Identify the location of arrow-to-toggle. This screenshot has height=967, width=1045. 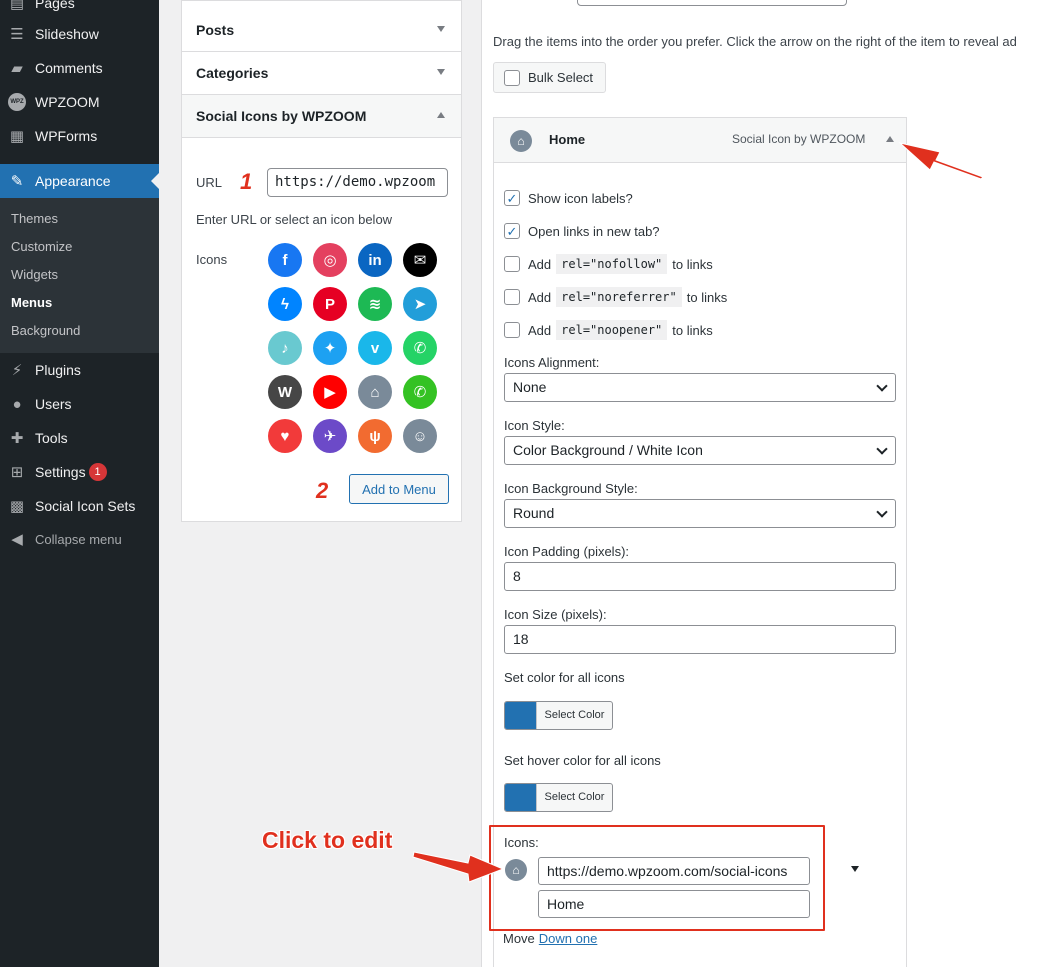
(941, 161).